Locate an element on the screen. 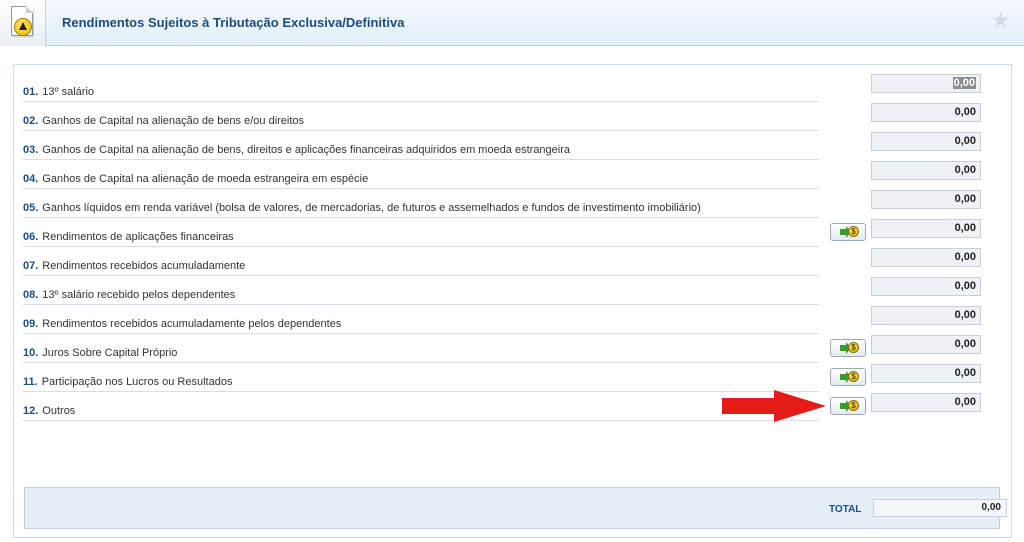 Image resolution: width=1024 pixels, height=542 pixels. star-icon: ★ is located at coordinates (1000, 20).